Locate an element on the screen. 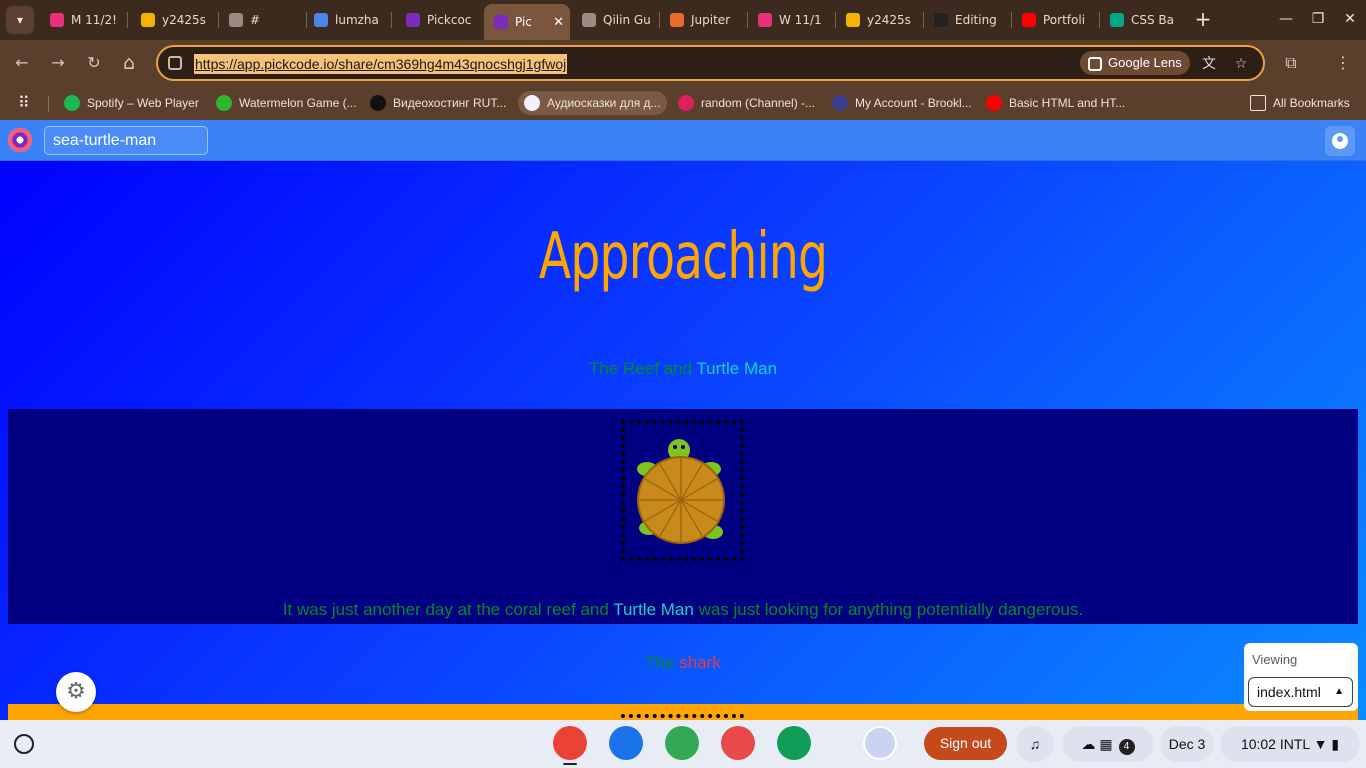 The image size is (1366, 768). translate-icon: 文 is located at coordinates (1209, 64).